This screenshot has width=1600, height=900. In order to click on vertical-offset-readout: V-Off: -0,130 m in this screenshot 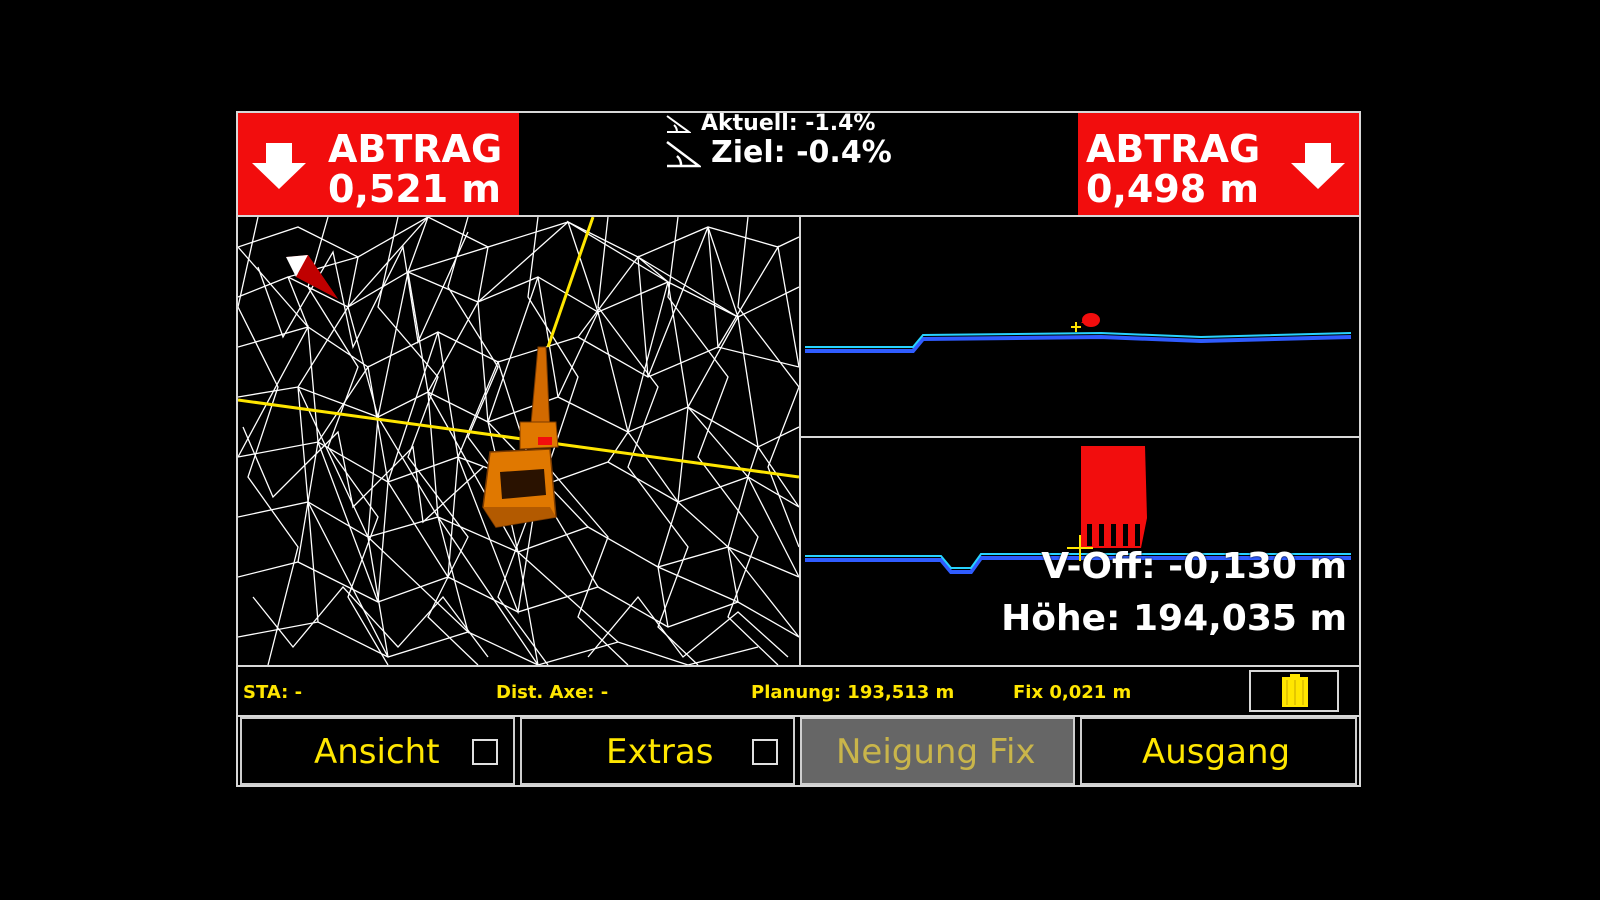, I will do `click(1194, 566)`.